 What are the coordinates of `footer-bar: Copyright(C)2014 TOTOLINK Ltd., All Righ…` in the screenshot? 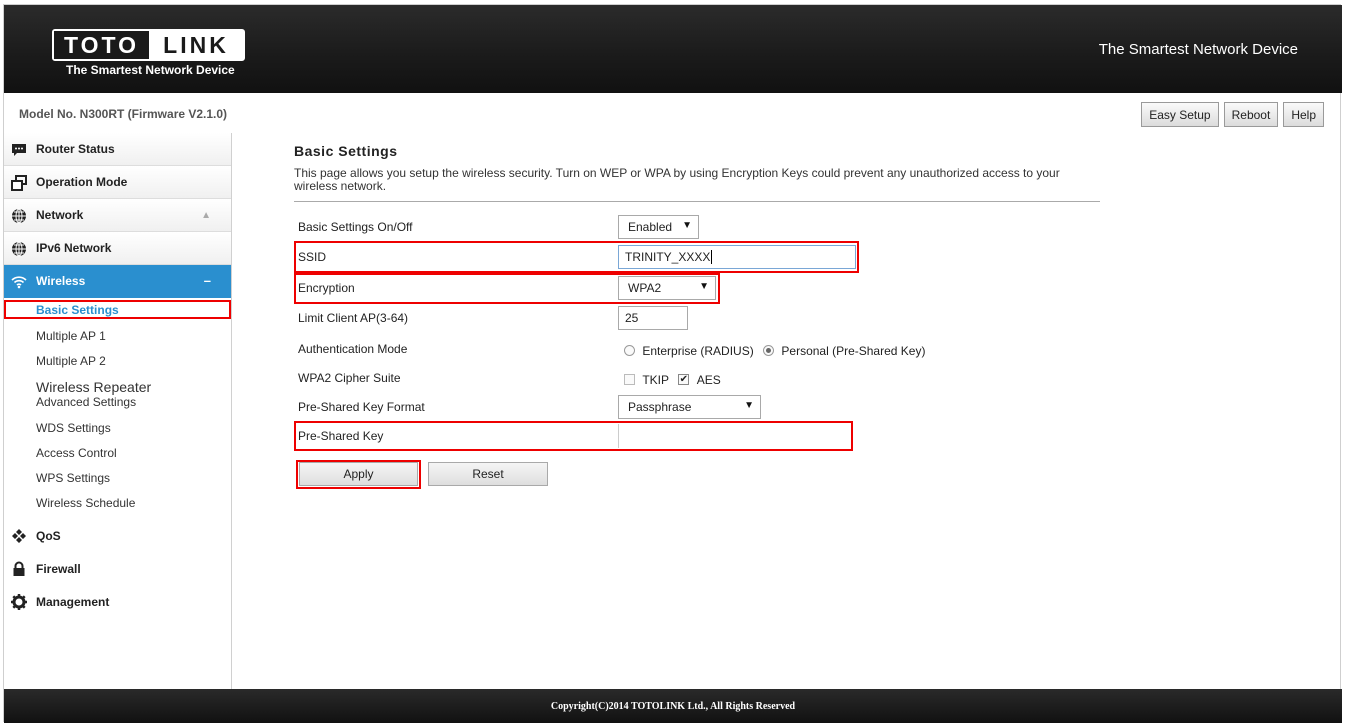 It's located at (673, 706).